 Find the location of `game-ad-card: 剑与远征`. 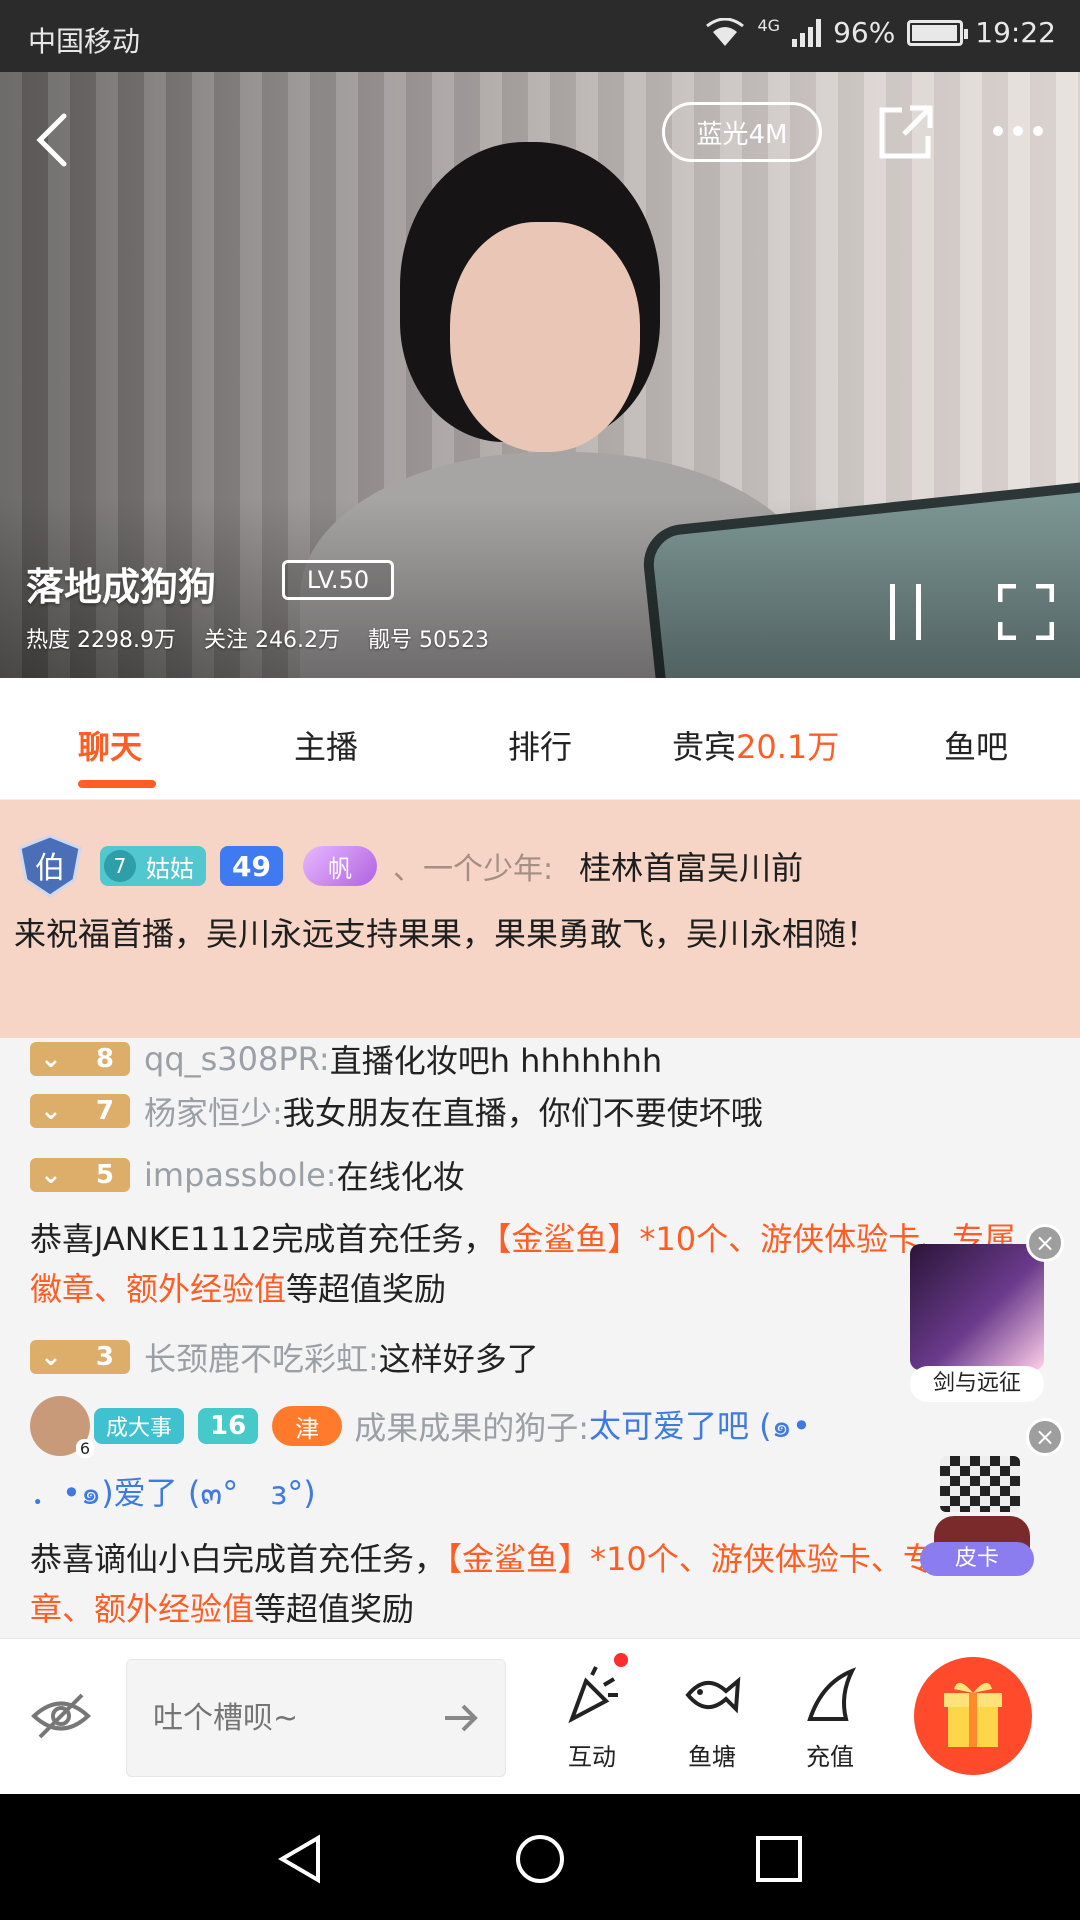

game-ad-card: 剑与远征 is located at coordinates (978, 1324).